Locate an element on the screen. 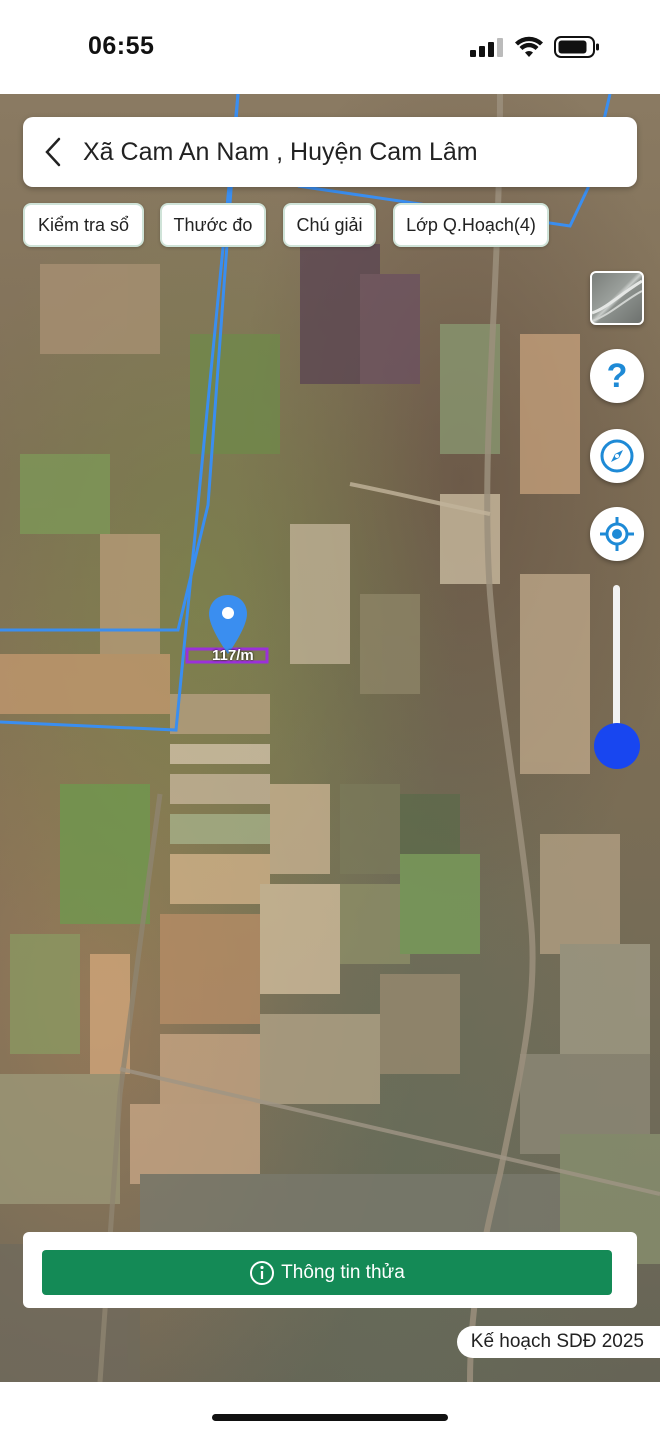  home-indicator is located at coordinates (330, 1417).